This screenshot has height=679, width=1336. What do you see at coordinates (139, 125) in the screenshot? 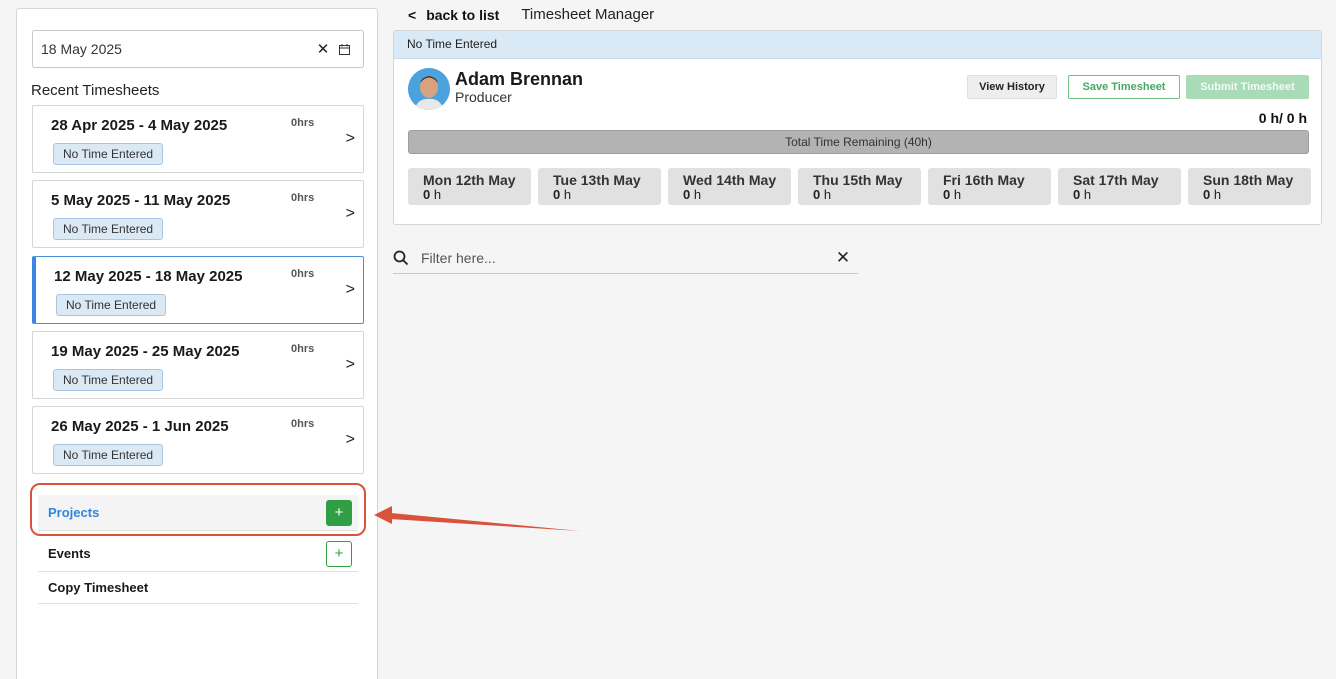
I see `timesheet-range: 28 Apr 2025 - 4 May 2025` at bounding box center [139, 125].